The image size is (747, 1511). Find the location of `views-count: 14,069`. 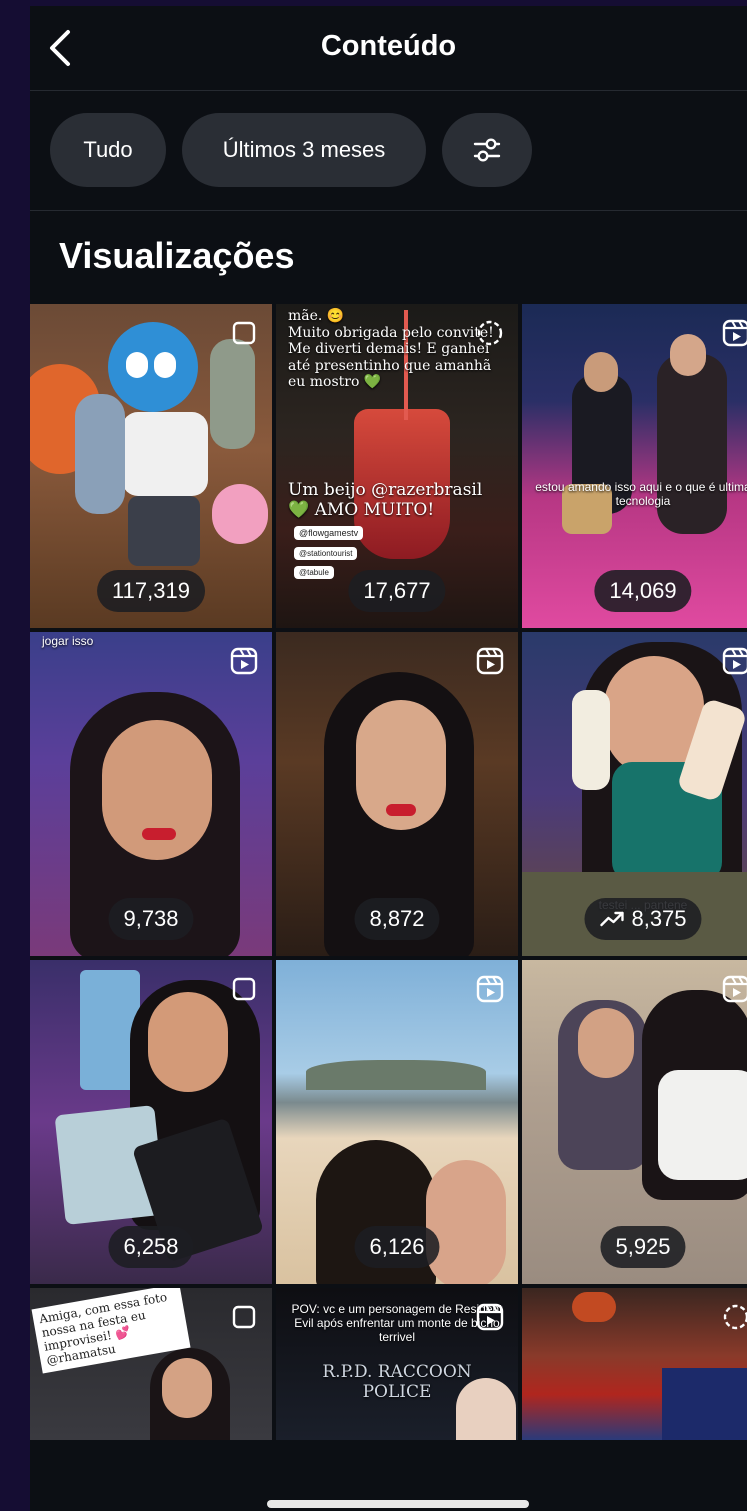

views-count: 14,069 is located at coordinates (643, 591).